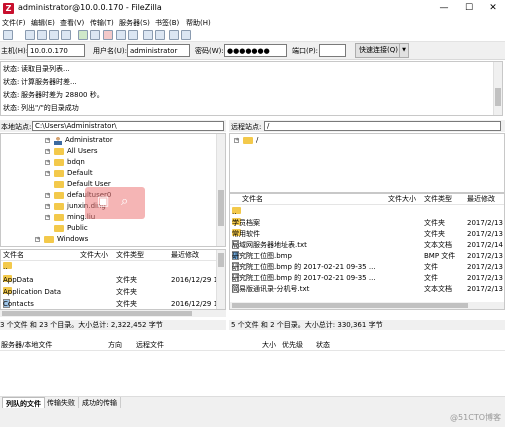  I want to click on column-header-priority: 优先级, so click(292, 345).